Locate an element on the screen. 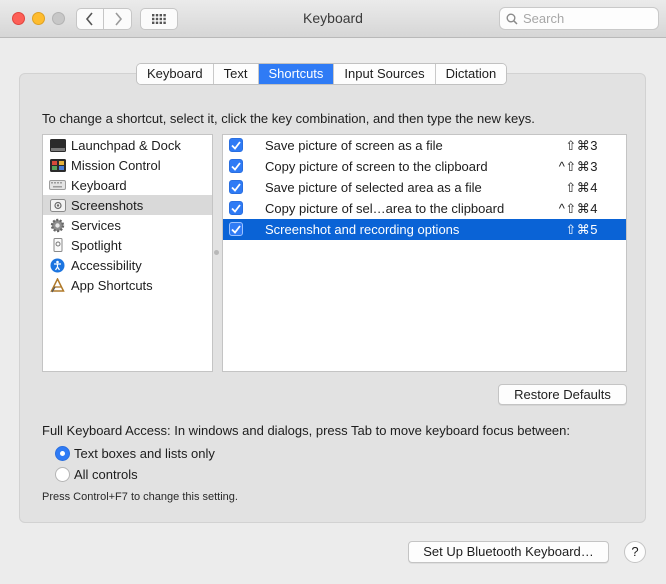  shortcut-row-selected: Screenshot and recording options ⇧⌘5 is located at coordinates (424, 229).